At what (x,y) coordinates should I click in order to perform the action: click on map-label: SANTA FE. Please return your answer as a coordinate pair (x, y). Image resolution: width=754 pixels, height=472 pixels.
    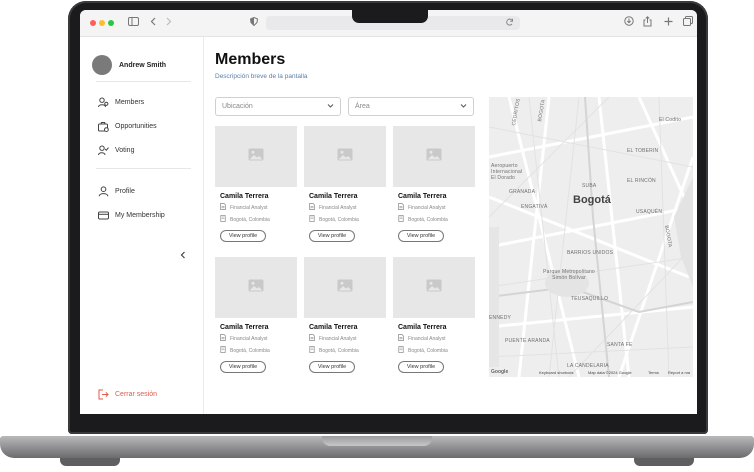
    Looking at the image, I should click on (620, 345).